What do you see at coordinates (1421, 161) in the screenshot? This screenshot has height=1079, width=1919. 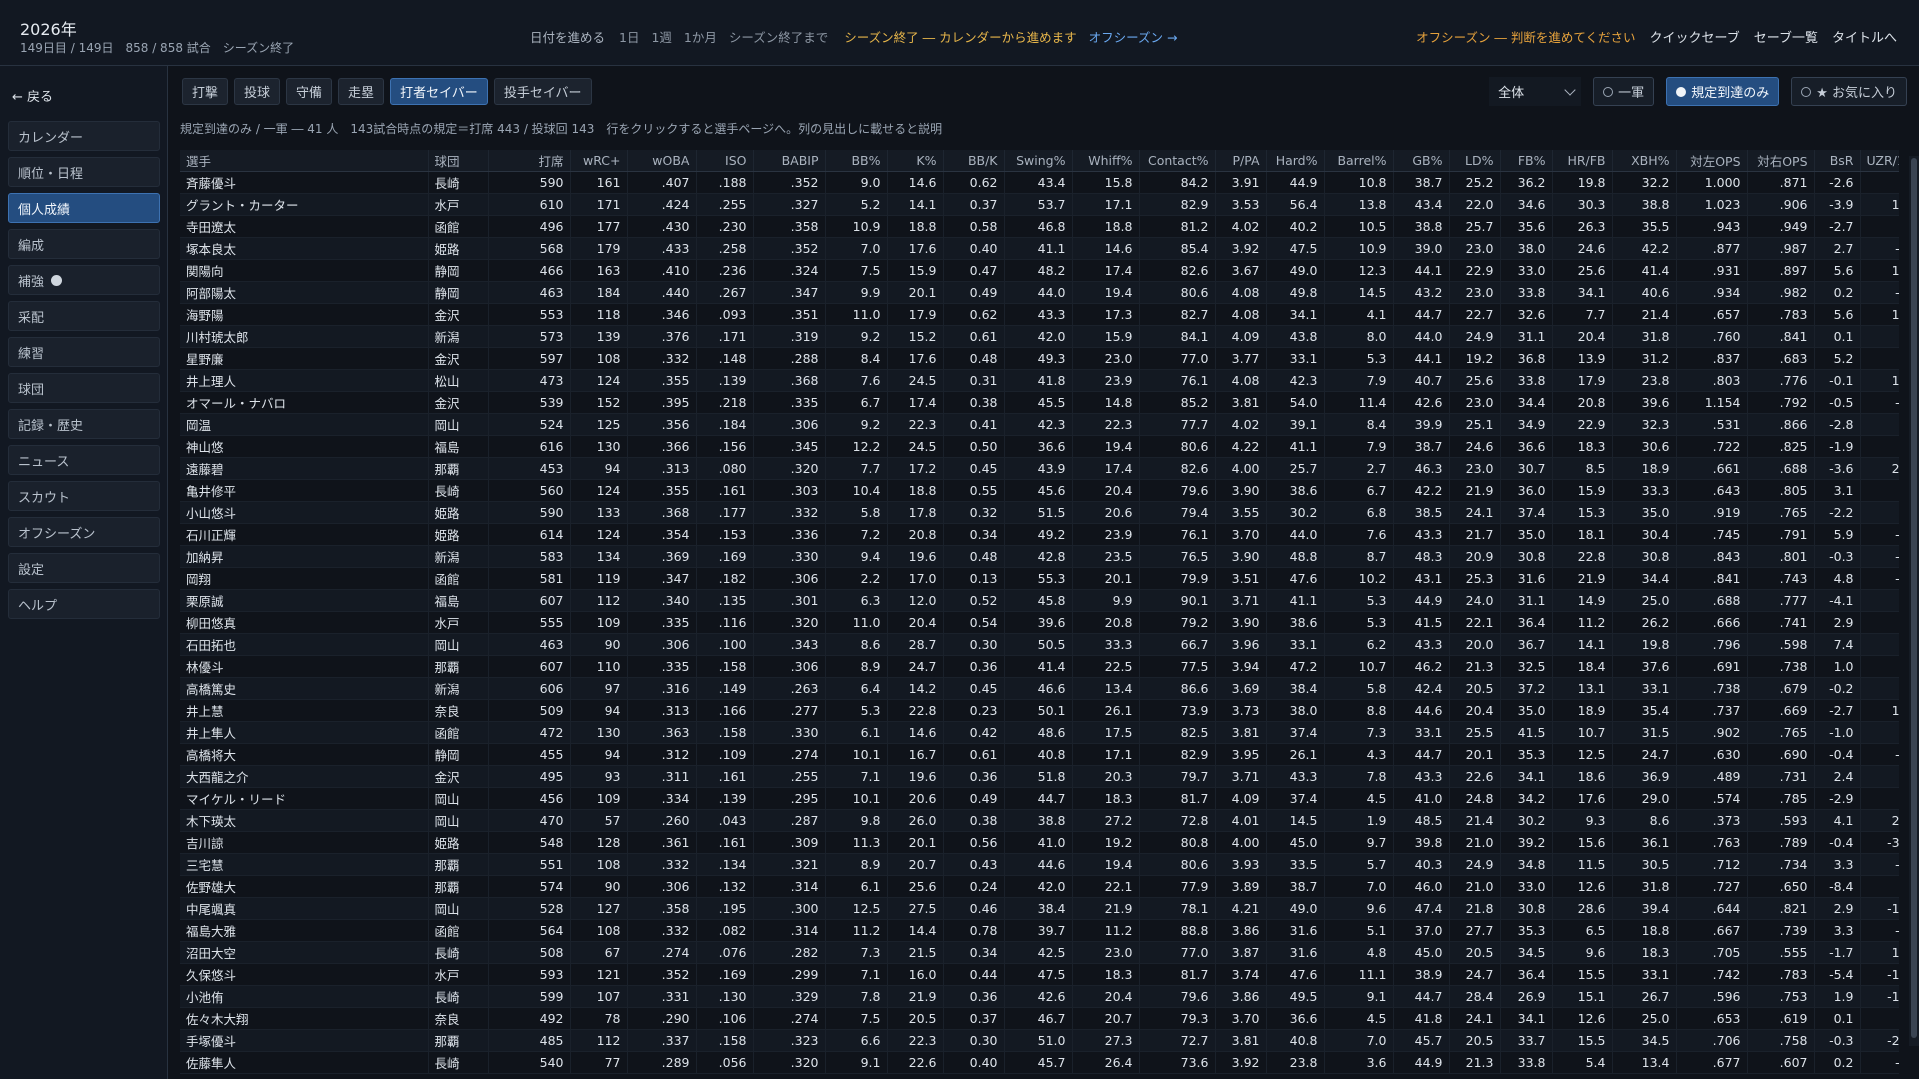 I see `column-header: GB%` at bounding box center [1421, 161].